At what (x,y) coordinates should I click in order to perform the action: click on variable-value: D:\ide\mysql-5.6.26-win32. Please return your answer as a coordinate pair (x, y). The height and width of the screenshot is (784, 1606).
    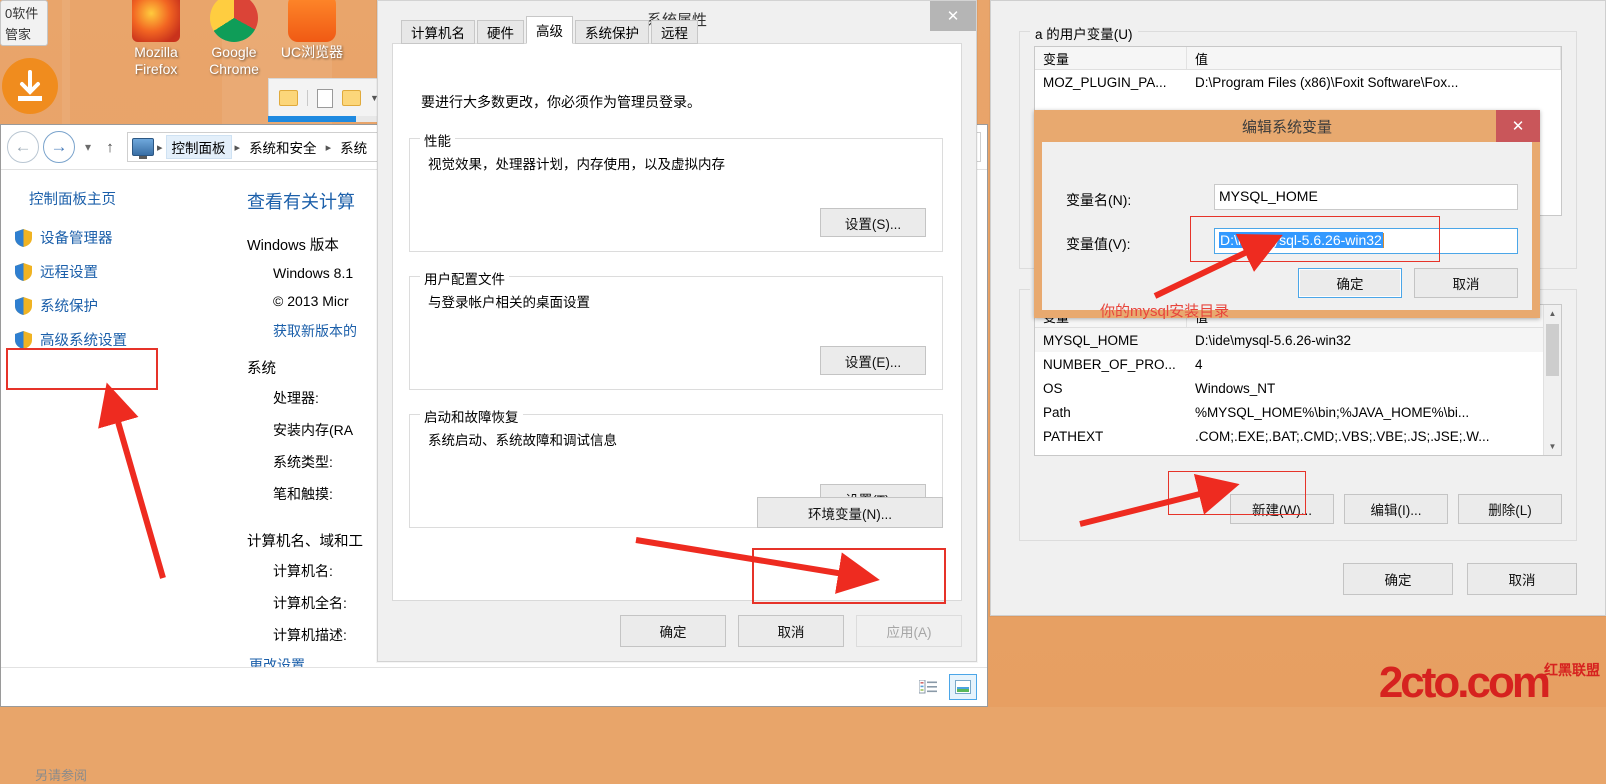
    Looking at the image, I should click on (1273, 340).